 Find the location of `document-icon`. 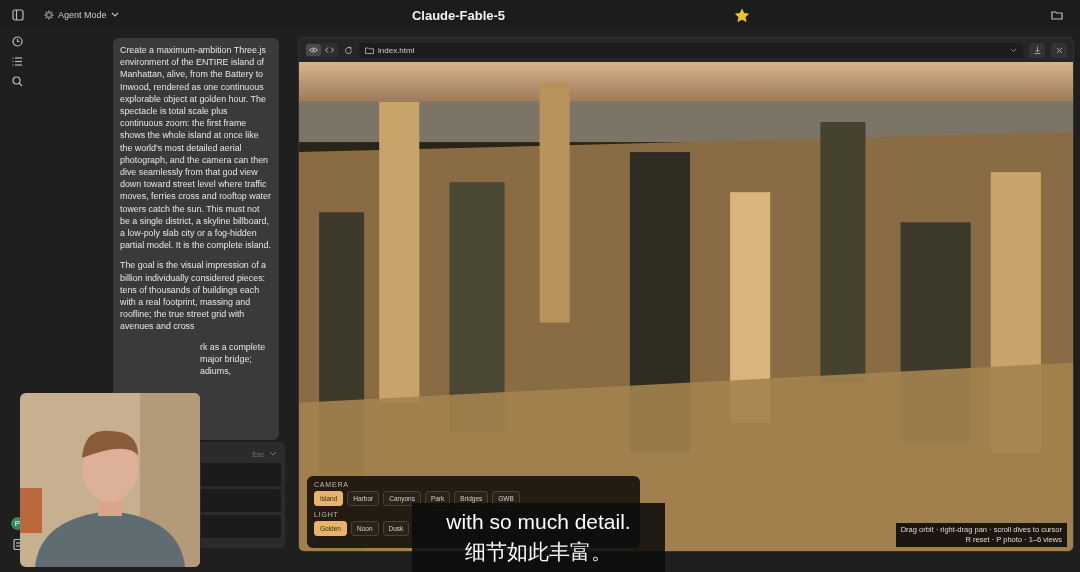

document-icon is located at coordinates (17, 544).